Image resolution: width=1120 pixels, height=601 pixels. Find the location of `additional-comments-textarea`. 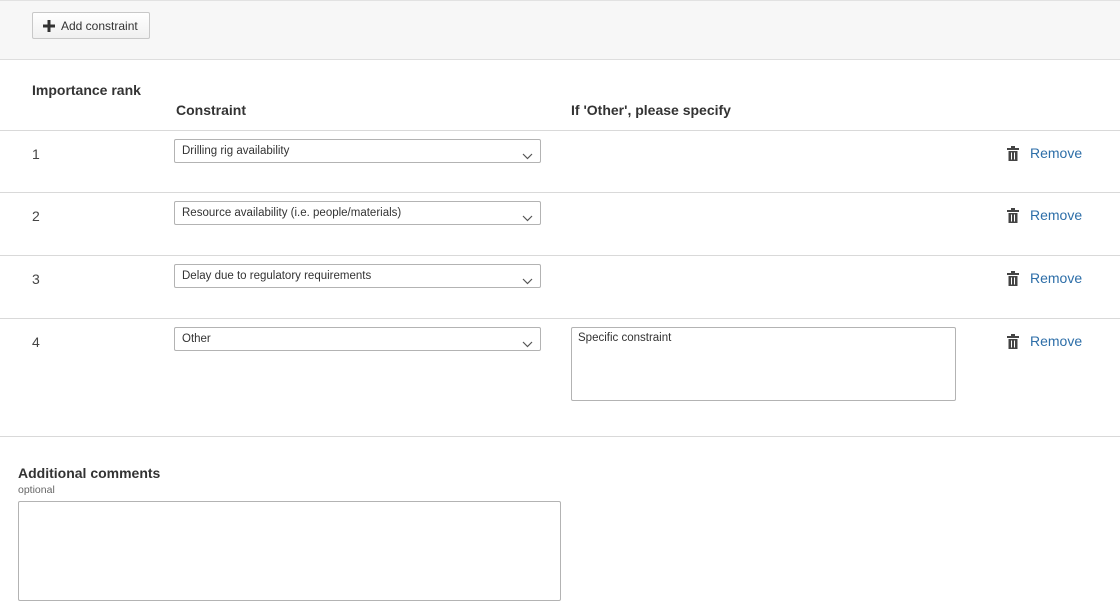

additional-comments-textarea is located at coordinates (289, 551).